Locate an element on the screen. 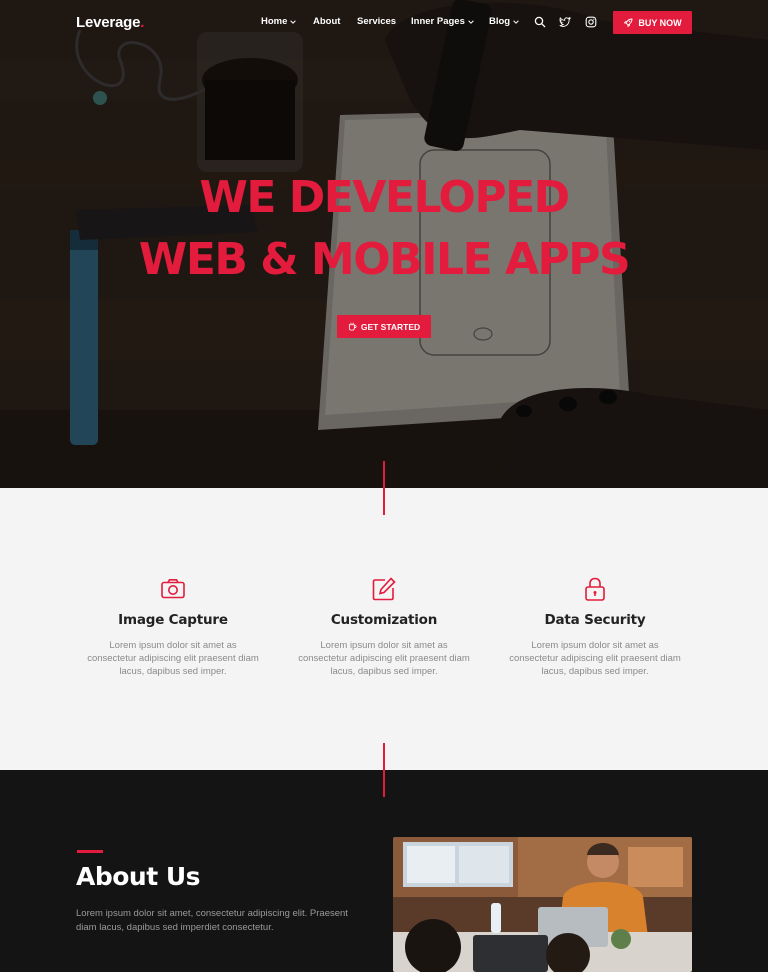 This screenshot has height=972, width=768. about-team-photo is located at coordinates (542, 904).